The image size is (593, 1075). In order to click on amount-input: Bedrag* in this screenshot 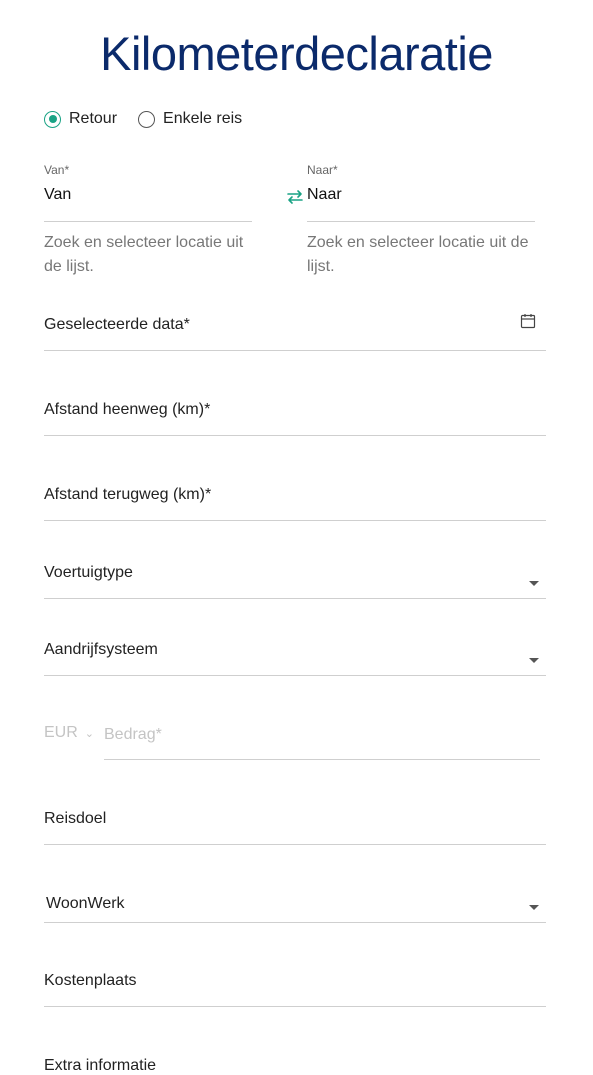, I will do `click(322, 741)`.